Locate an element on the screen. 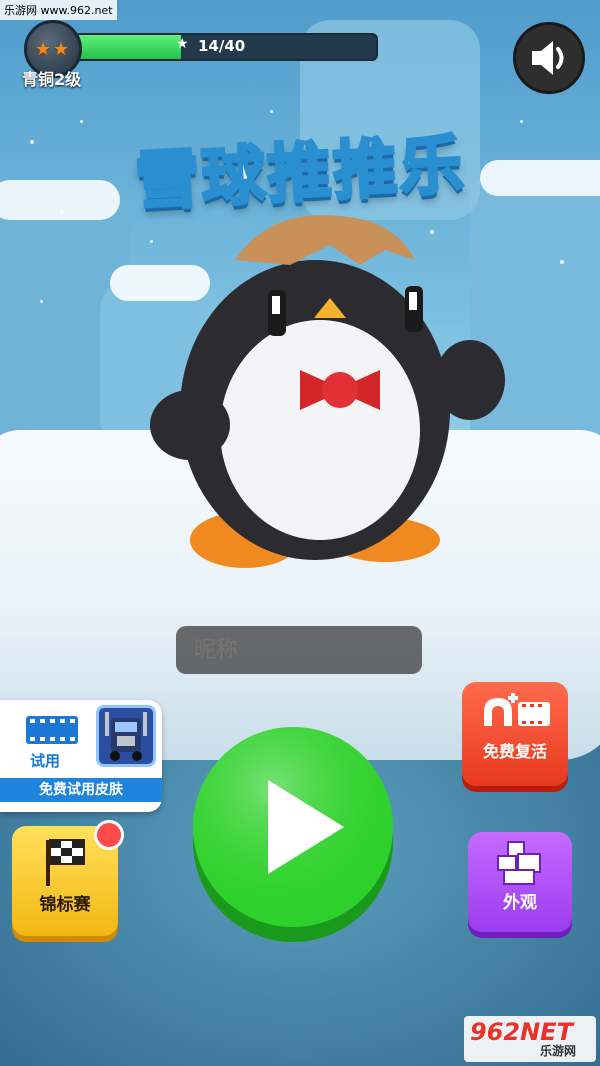  blocks-icon is located at coordinates (519, 863).